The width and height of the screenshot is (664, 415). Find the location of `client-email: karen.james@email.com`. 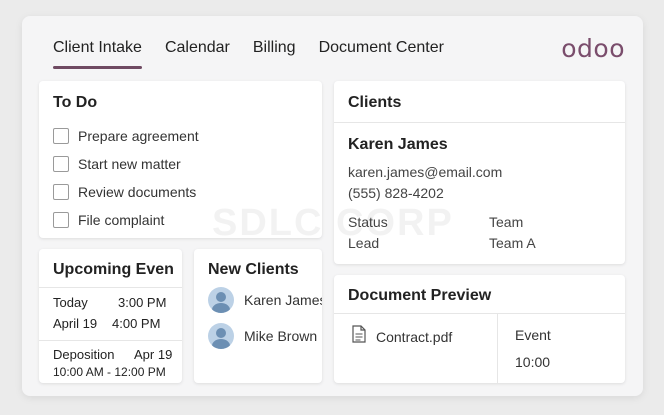

client-email: karen.james@email.com is located at coordinates (425, 172).